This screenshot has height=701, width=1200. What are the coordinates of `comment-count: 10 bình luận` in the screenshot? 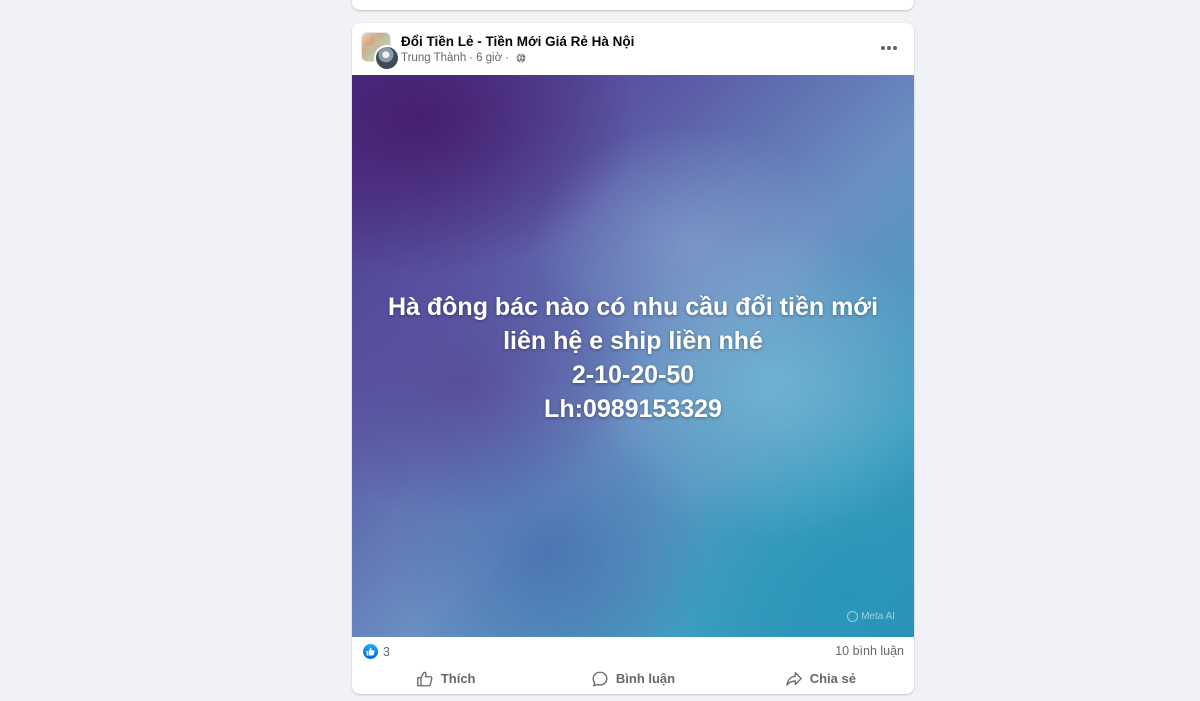 It's located at (869, 651).